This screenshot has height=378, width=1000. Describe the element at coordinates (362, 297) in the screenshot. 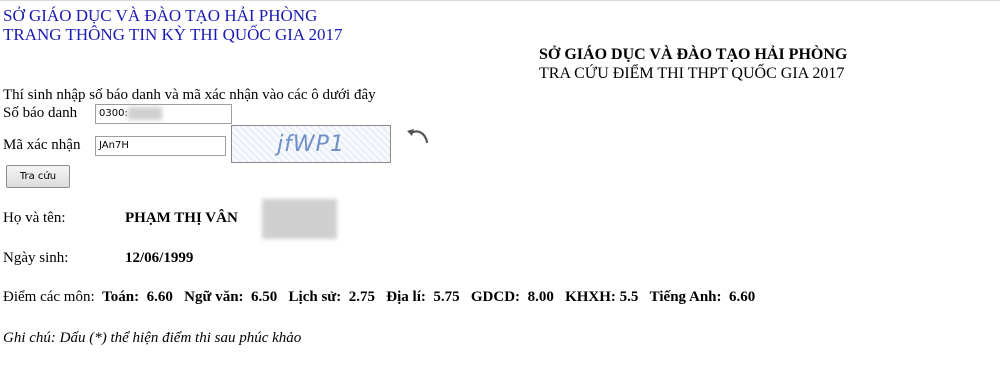

I see `subject-score: 2.75` at that location.